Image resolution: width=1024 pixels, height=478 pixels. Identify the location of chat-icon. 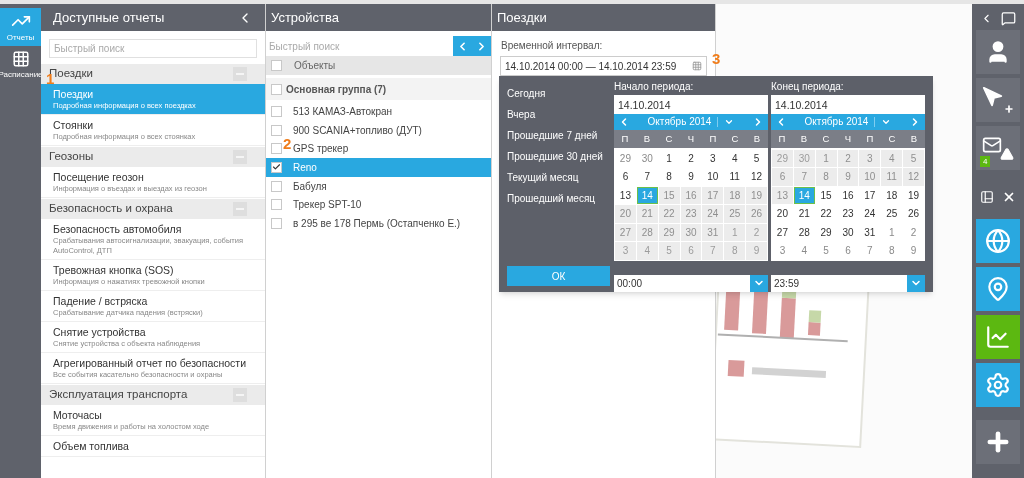
(1008, 18).